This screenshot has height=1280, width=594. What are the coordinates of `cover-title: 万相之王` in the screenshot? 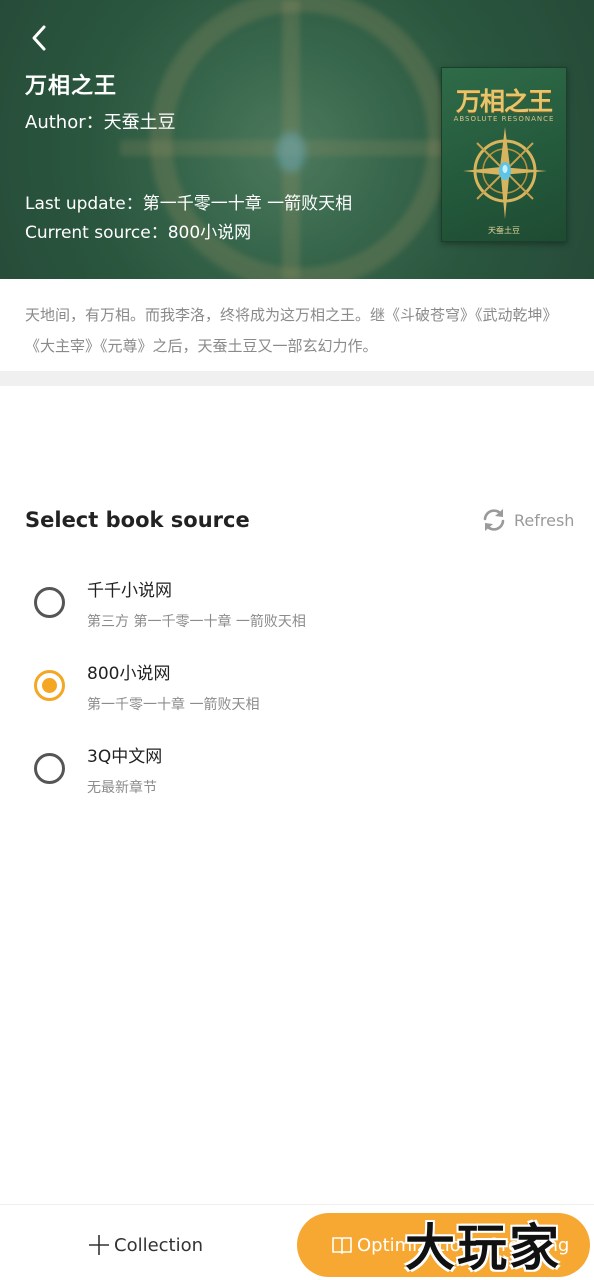 It's located at (504, 101).